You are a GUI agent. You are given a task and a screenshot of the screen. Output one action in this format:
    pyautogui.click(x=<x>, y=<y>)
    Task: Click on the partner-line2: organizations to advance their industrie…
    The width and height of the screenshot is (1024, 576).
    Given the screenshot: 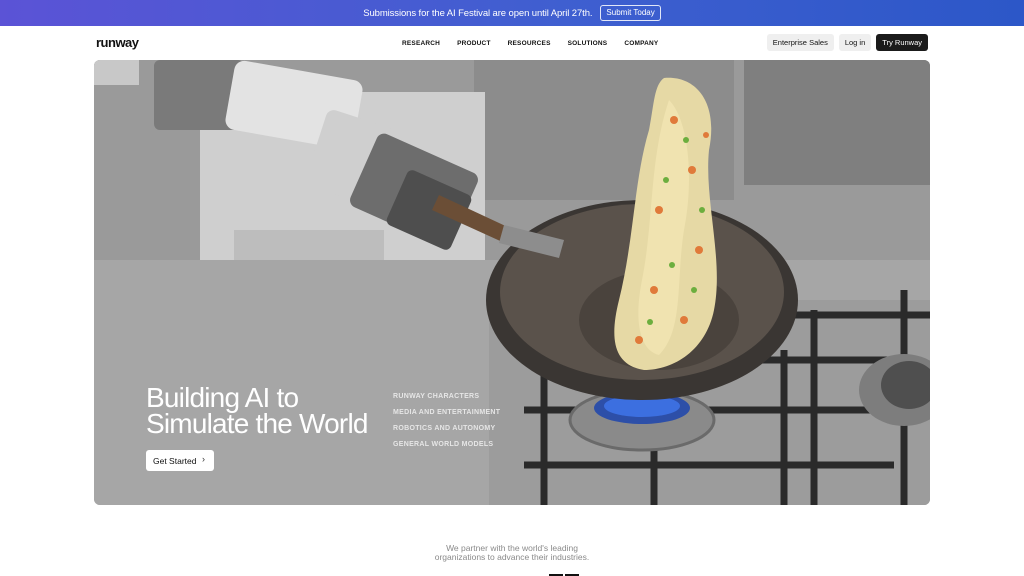 What is the action you would take?
    pyautogui.click(x=512, y=557)
    